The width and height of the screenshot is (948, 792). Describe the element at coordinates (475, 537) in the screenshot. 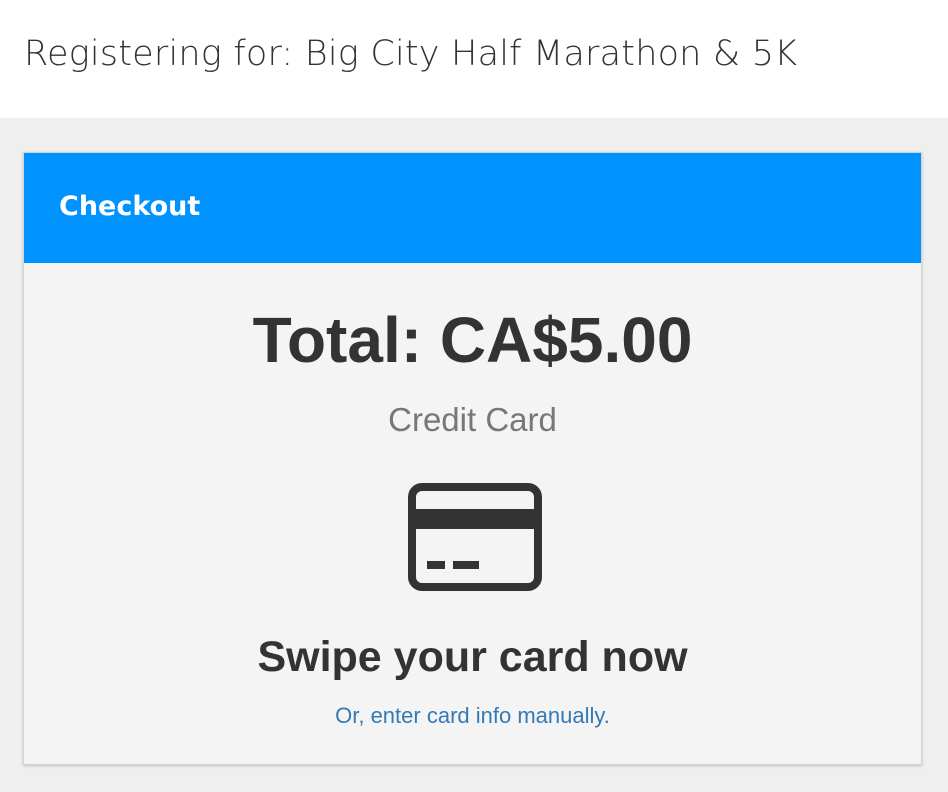

I see `credit-card-icon` at that location.